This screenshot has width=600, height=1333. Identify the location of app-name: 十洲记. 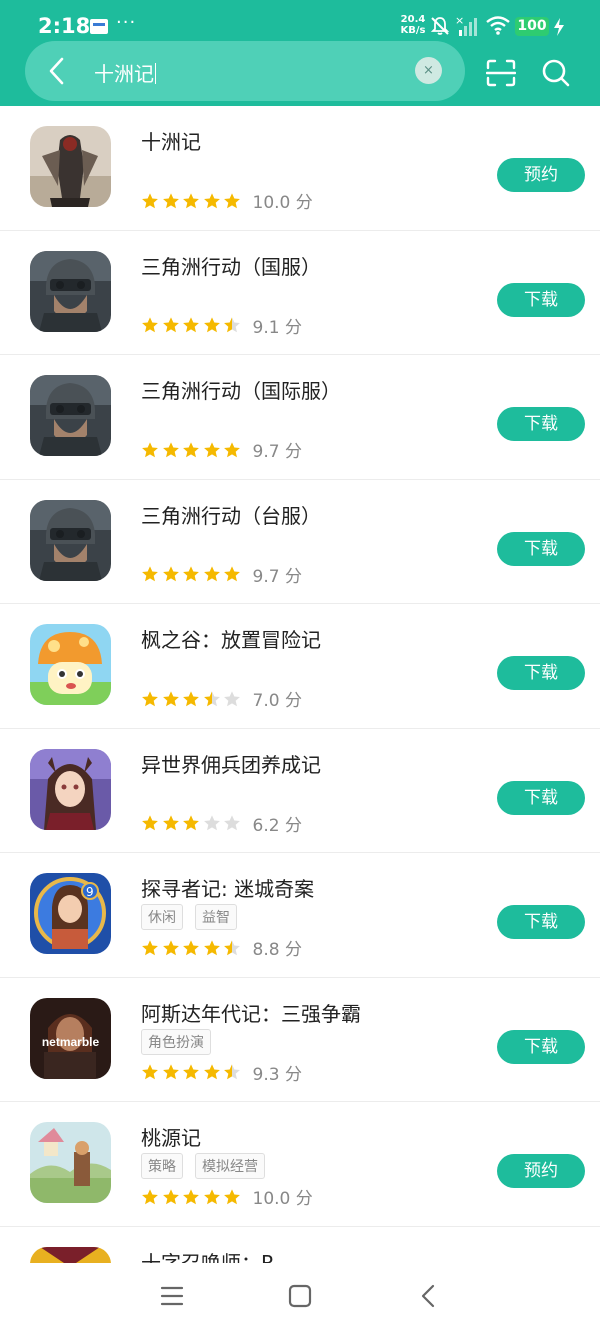
(171, 140).